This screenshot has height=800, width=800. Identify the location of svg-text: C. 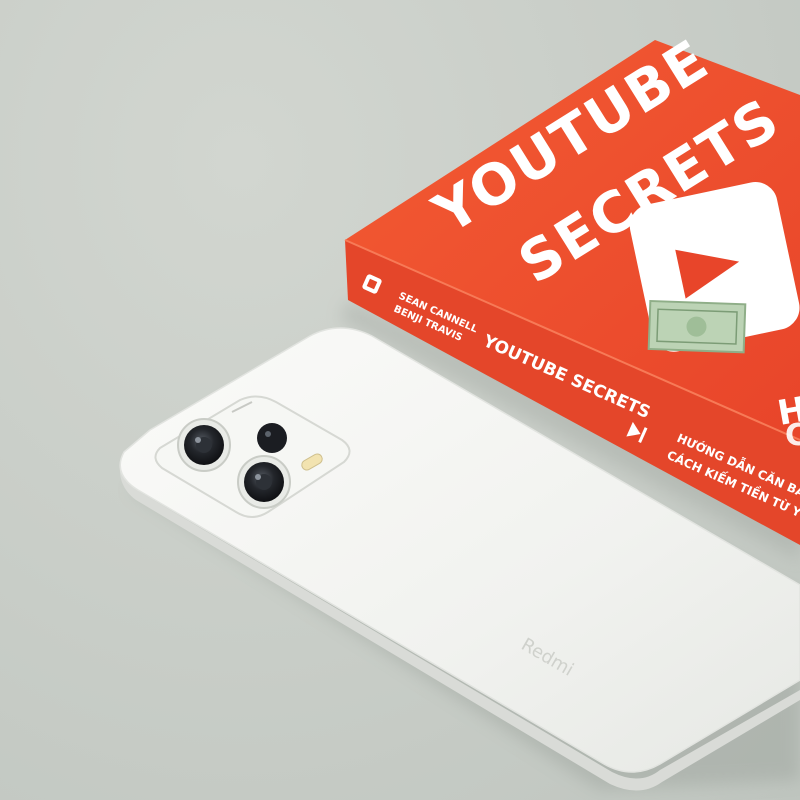
(792, 435).